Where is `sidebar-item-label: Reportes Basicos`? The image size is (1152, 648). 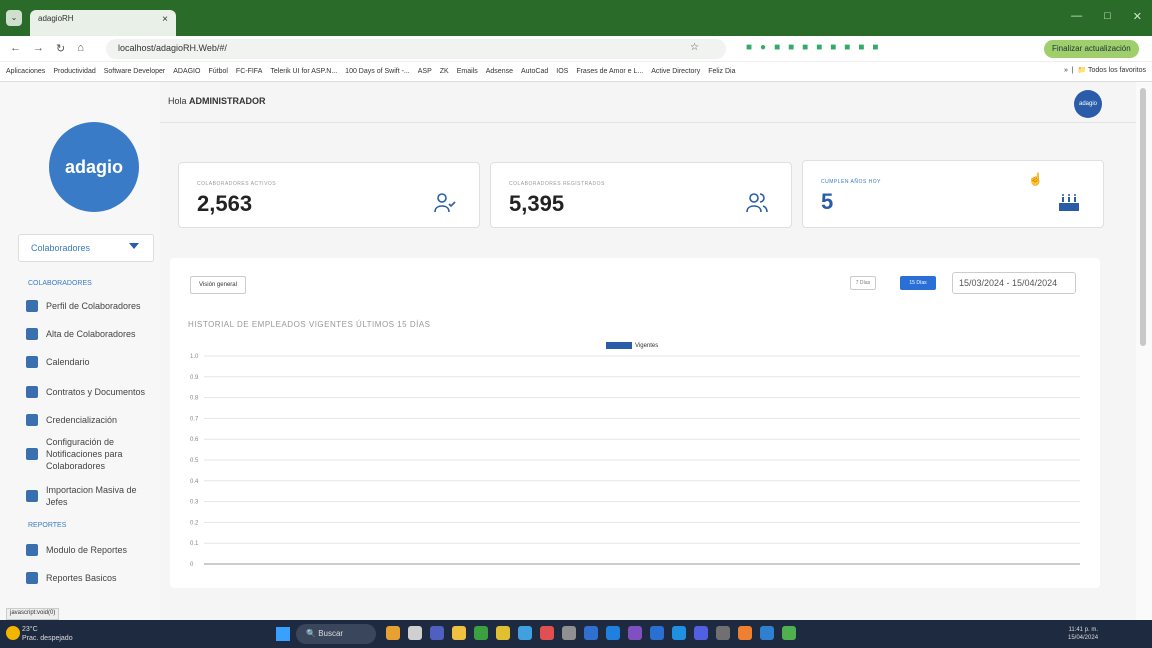
sidebar-item-label: Reportes Basicos is located at coordinates (81, 578).